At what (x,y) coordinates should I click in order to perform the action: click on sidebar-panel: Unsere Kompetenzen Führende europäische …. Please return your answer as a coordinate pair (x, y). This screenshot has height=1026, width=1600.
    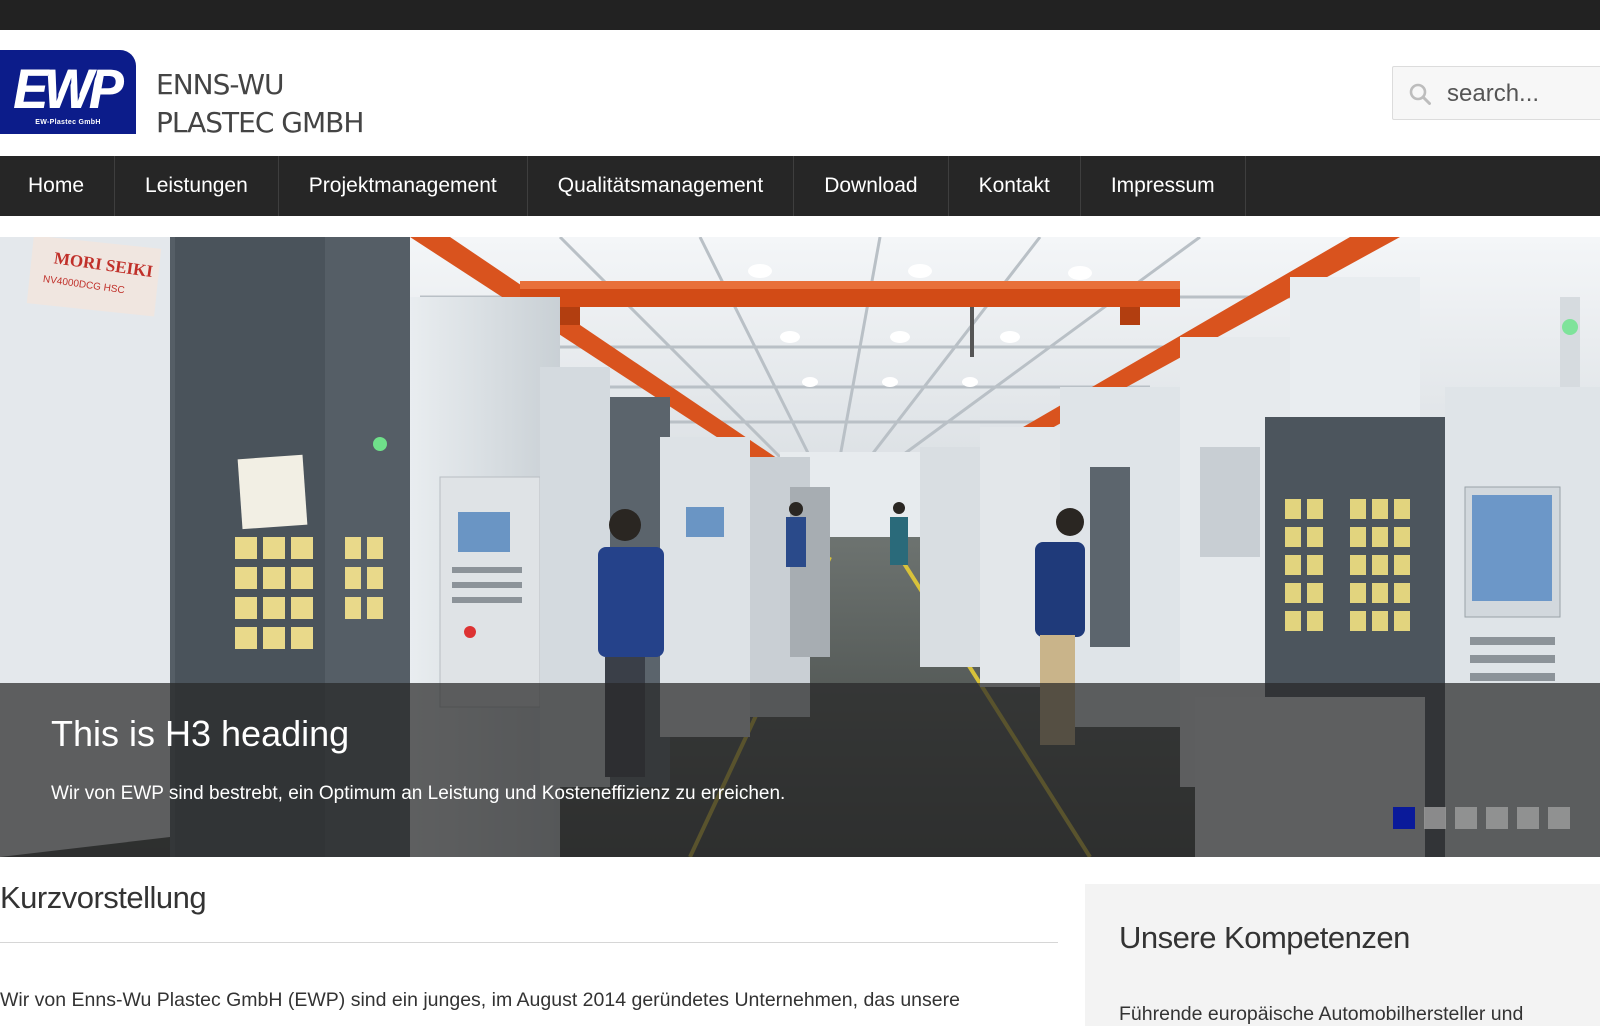
    Looking at the image, I should click on (1342, 955).